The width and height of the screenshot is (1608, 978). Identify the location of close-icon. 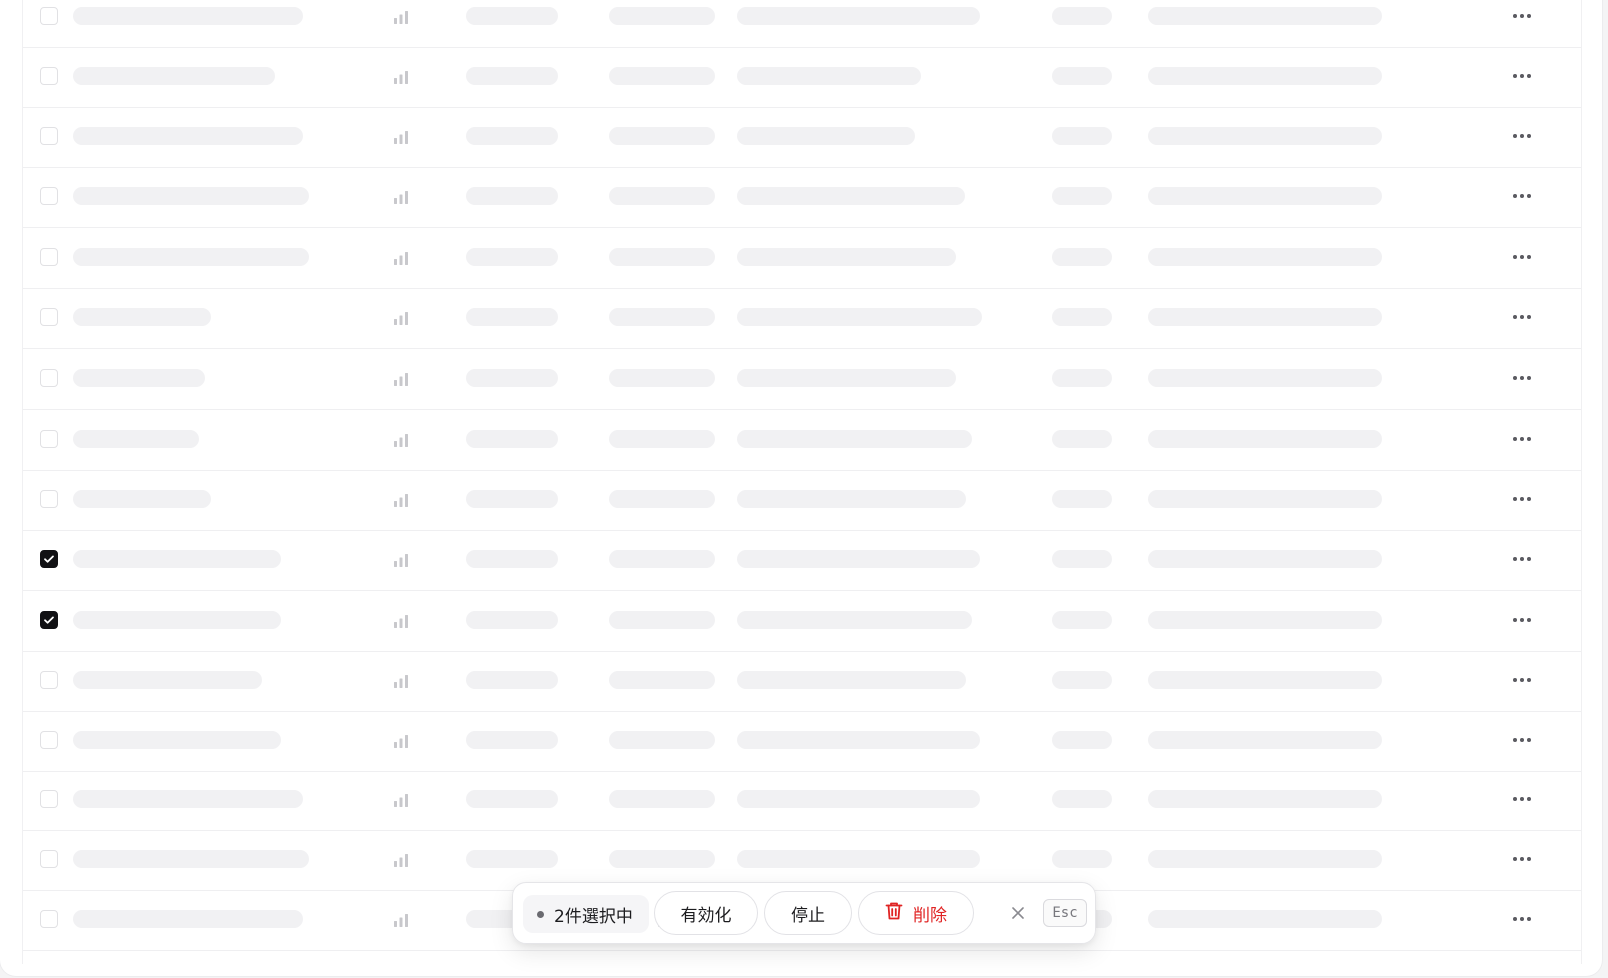
(1018, 913).